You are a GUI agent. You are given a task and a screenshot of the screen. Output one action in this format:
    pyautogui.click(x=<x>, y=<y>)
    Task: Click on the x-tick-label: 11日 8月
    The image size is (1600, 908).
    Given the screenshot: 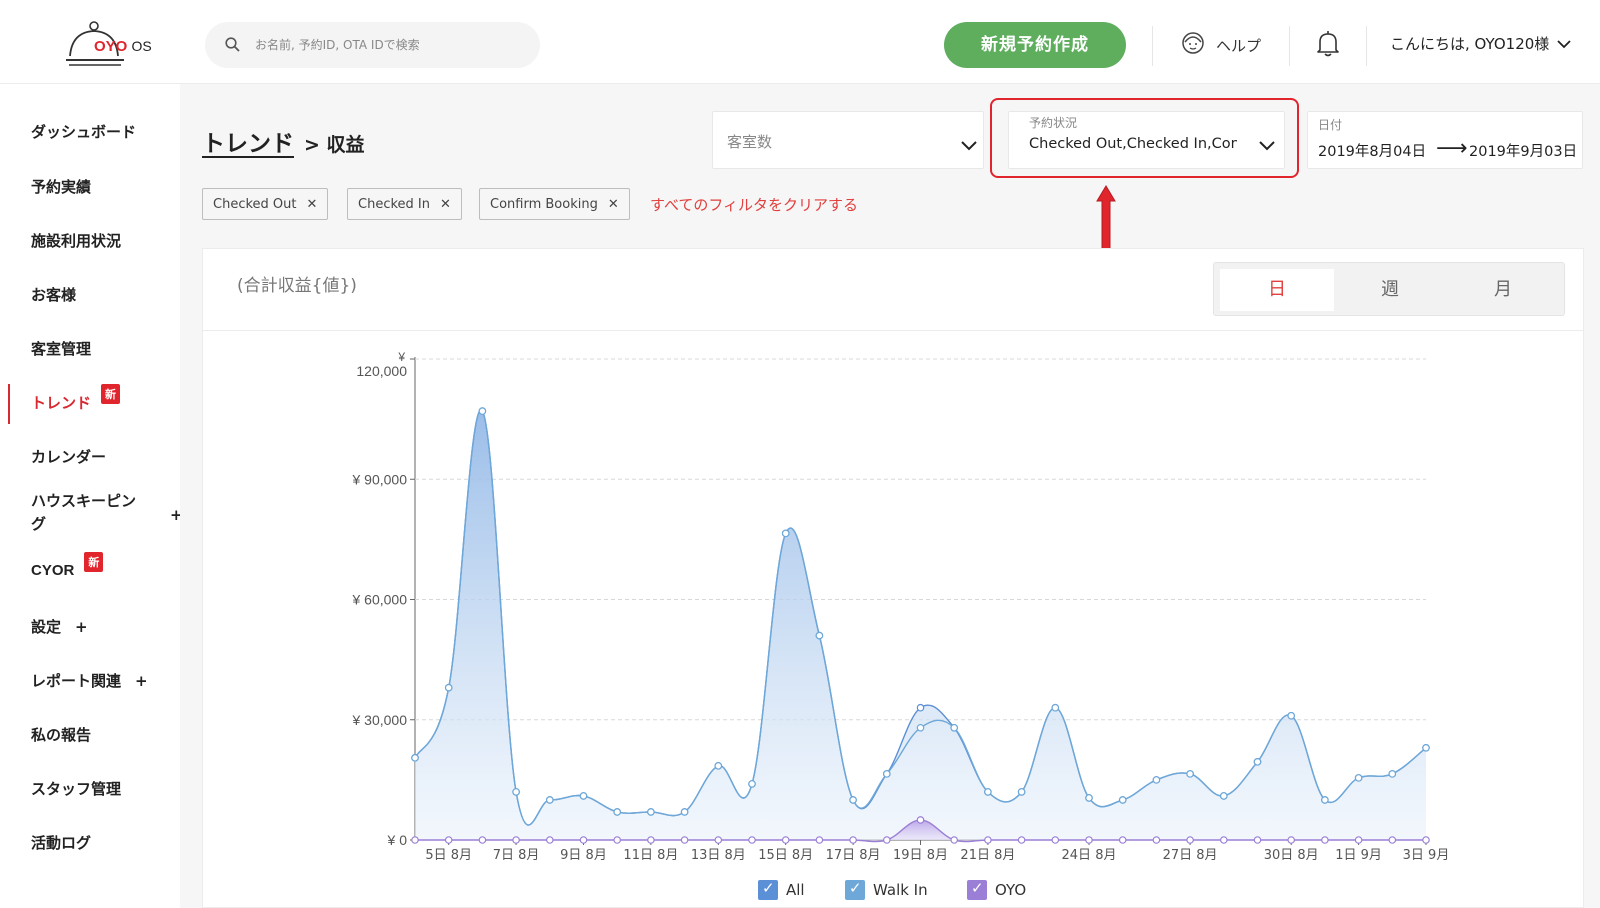 What is the action you would take?
    pyautogui.click(x=650, y=855)
    